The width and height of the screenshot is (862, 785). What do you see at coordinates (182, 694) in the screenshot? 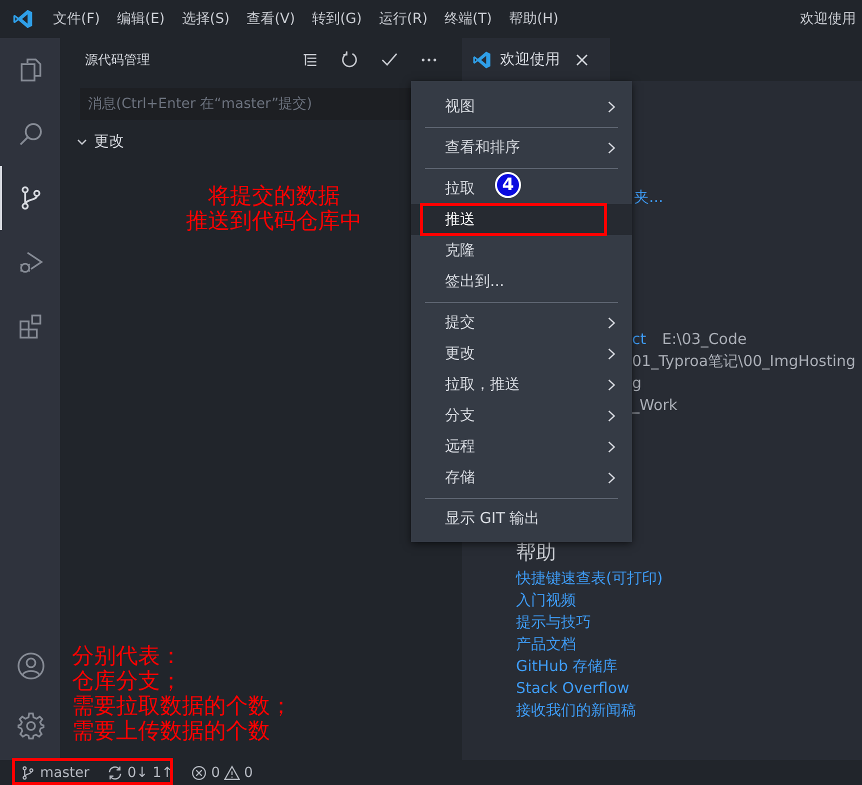
I see `annotation-text: 分别代表： 仓库分支； 需要拉取数据的个数； 需要上传数据的个数` at bounding box center [182, 694].